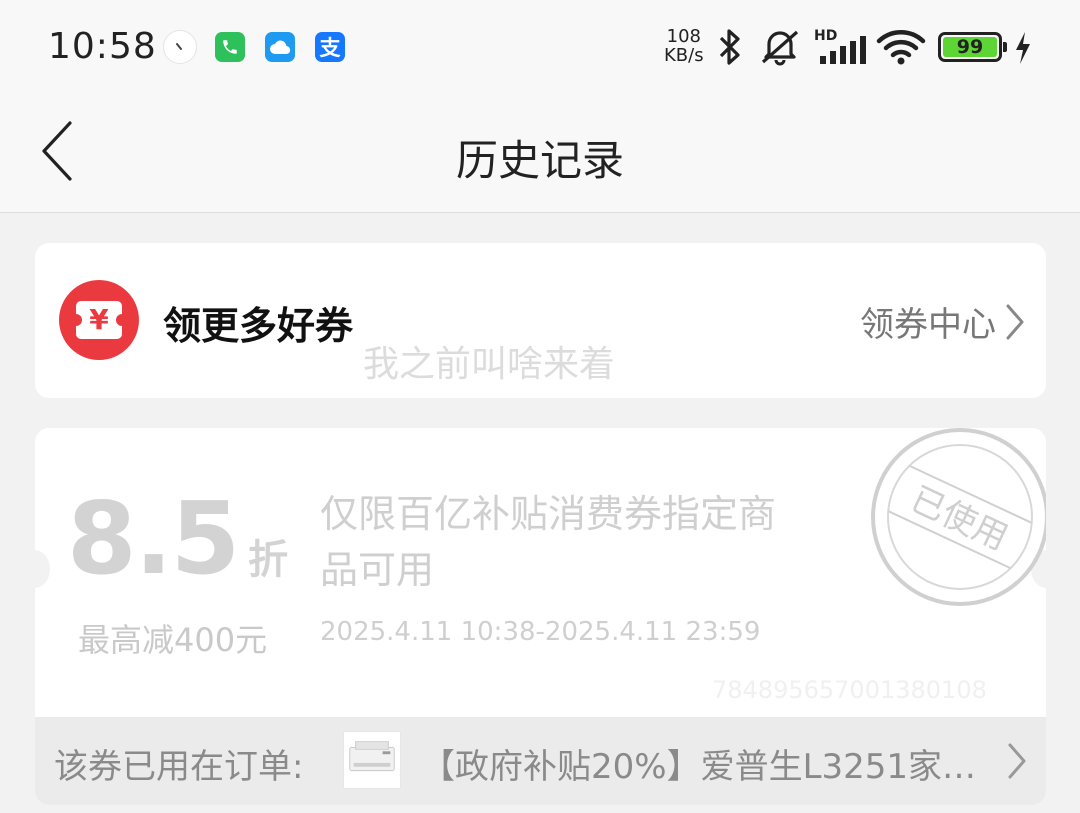 The width and height of the screenshot is (1080, 813). Describe the element at coordinates (539, 160) in the screenshot. I see `page-title: 历史记录` at that location.